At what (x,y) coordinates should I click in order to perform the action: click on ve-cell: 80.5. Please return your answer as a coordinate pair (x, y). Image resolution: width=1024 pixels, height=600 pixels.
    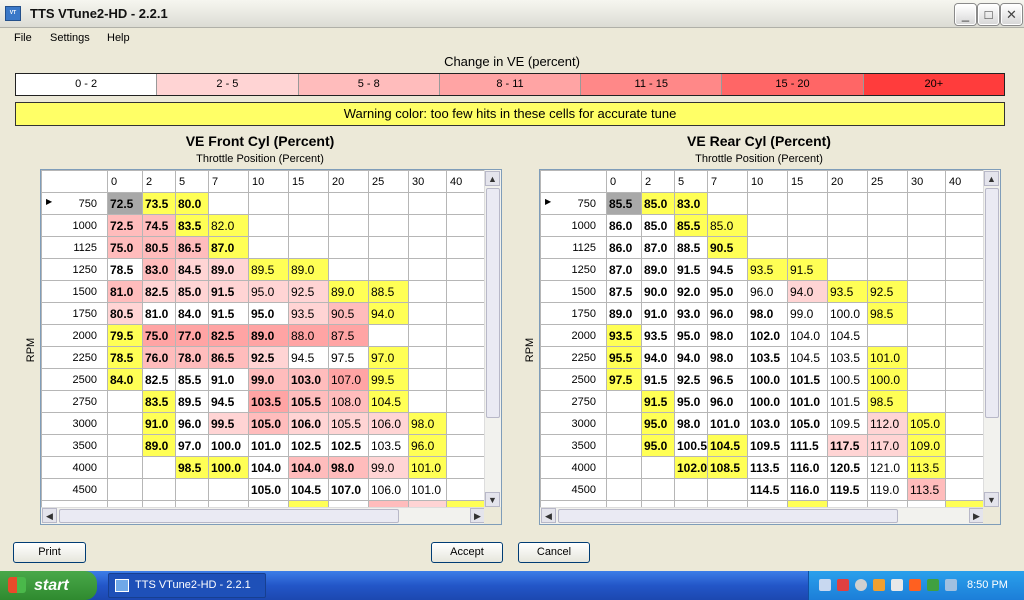
    Looking at the image, I should click on (159, 247).